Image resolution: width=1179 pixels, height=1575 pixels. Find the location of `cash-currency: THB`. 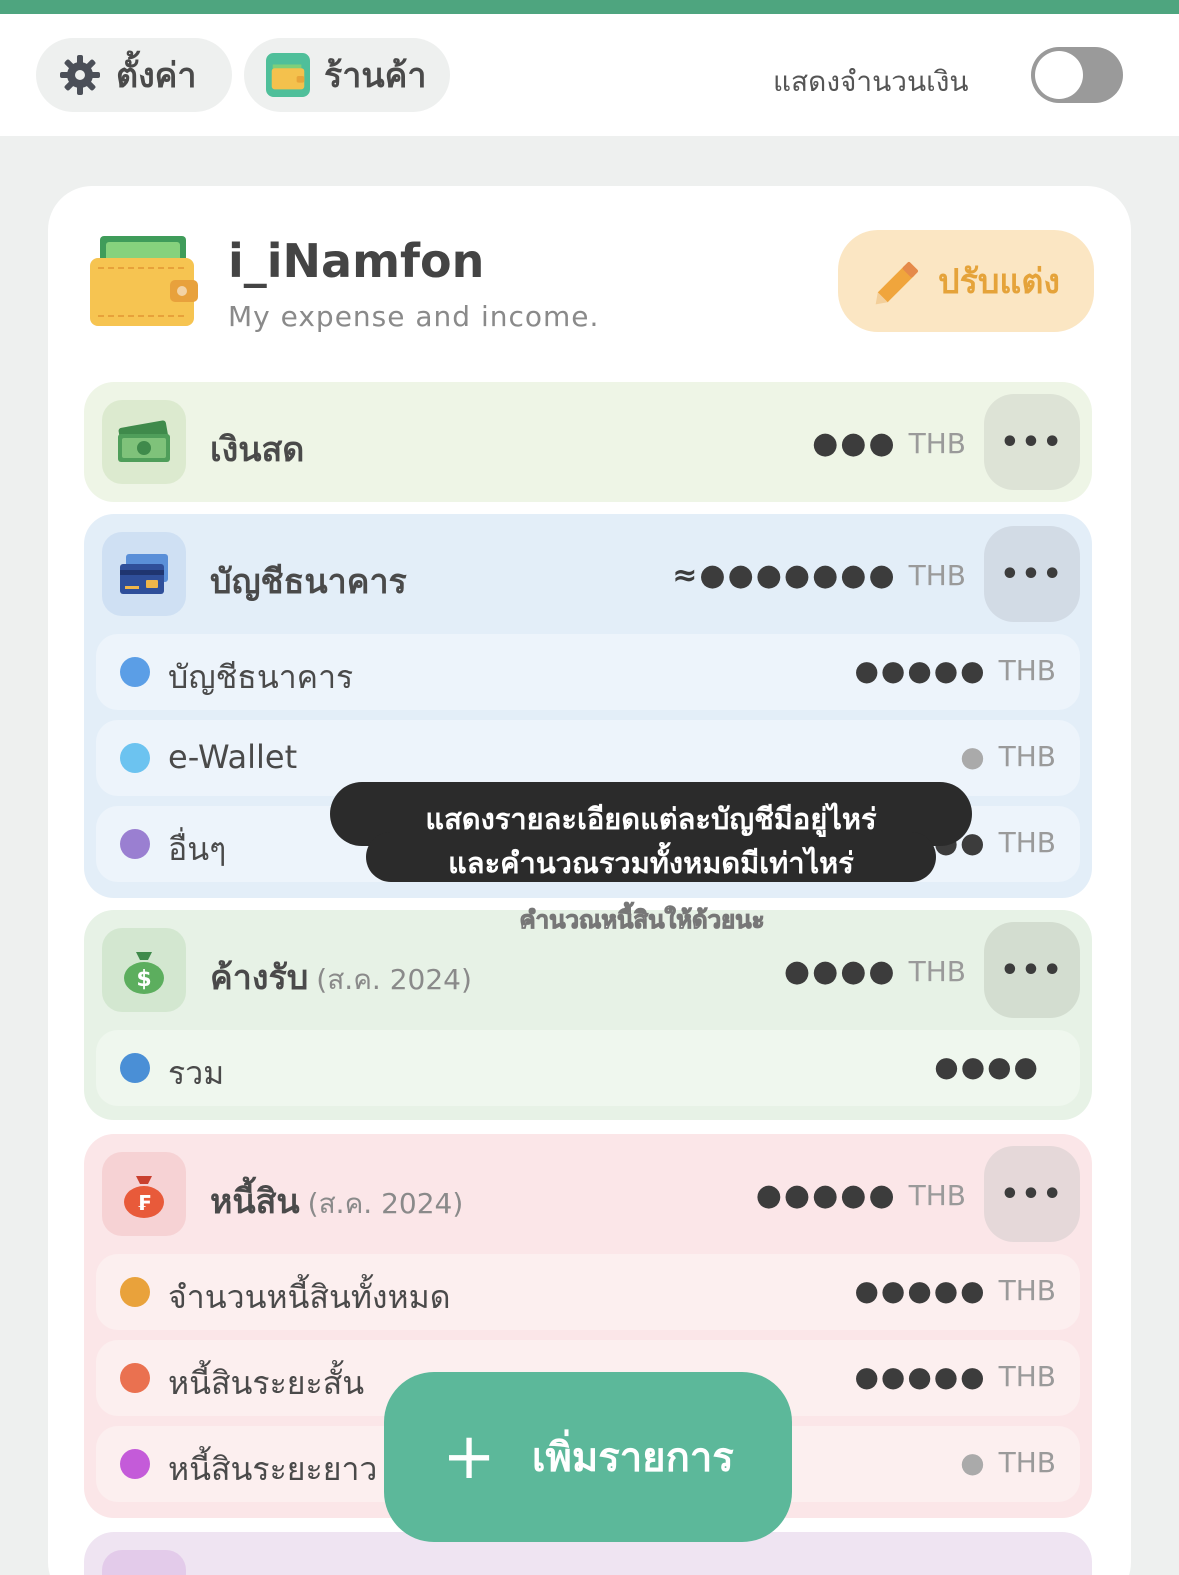

cash-currency: THB is located at coordinates (937, 443).